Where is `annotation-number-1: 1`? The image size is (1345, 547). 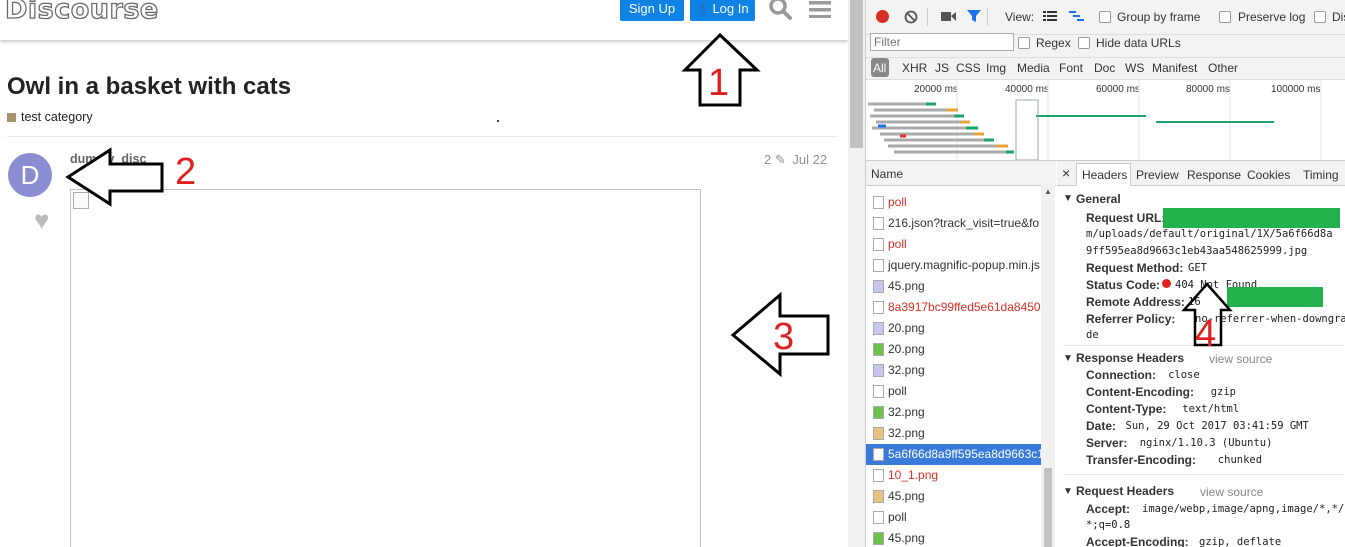 annotation-number-1: 1 is located at coordinates (719, 83).